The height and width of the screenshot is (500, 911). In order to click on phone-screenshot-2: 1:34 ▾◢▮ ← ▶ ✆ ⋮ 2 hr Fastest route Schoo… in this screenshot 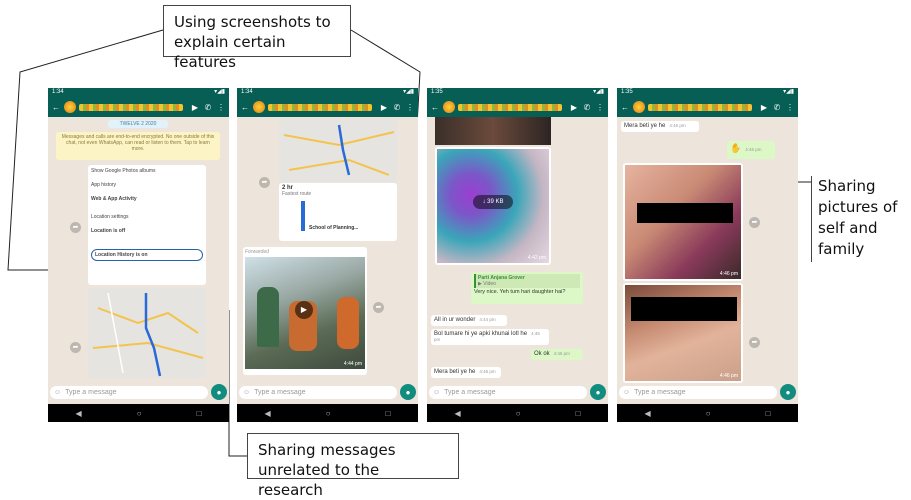, I will do `click(327, 255)`.